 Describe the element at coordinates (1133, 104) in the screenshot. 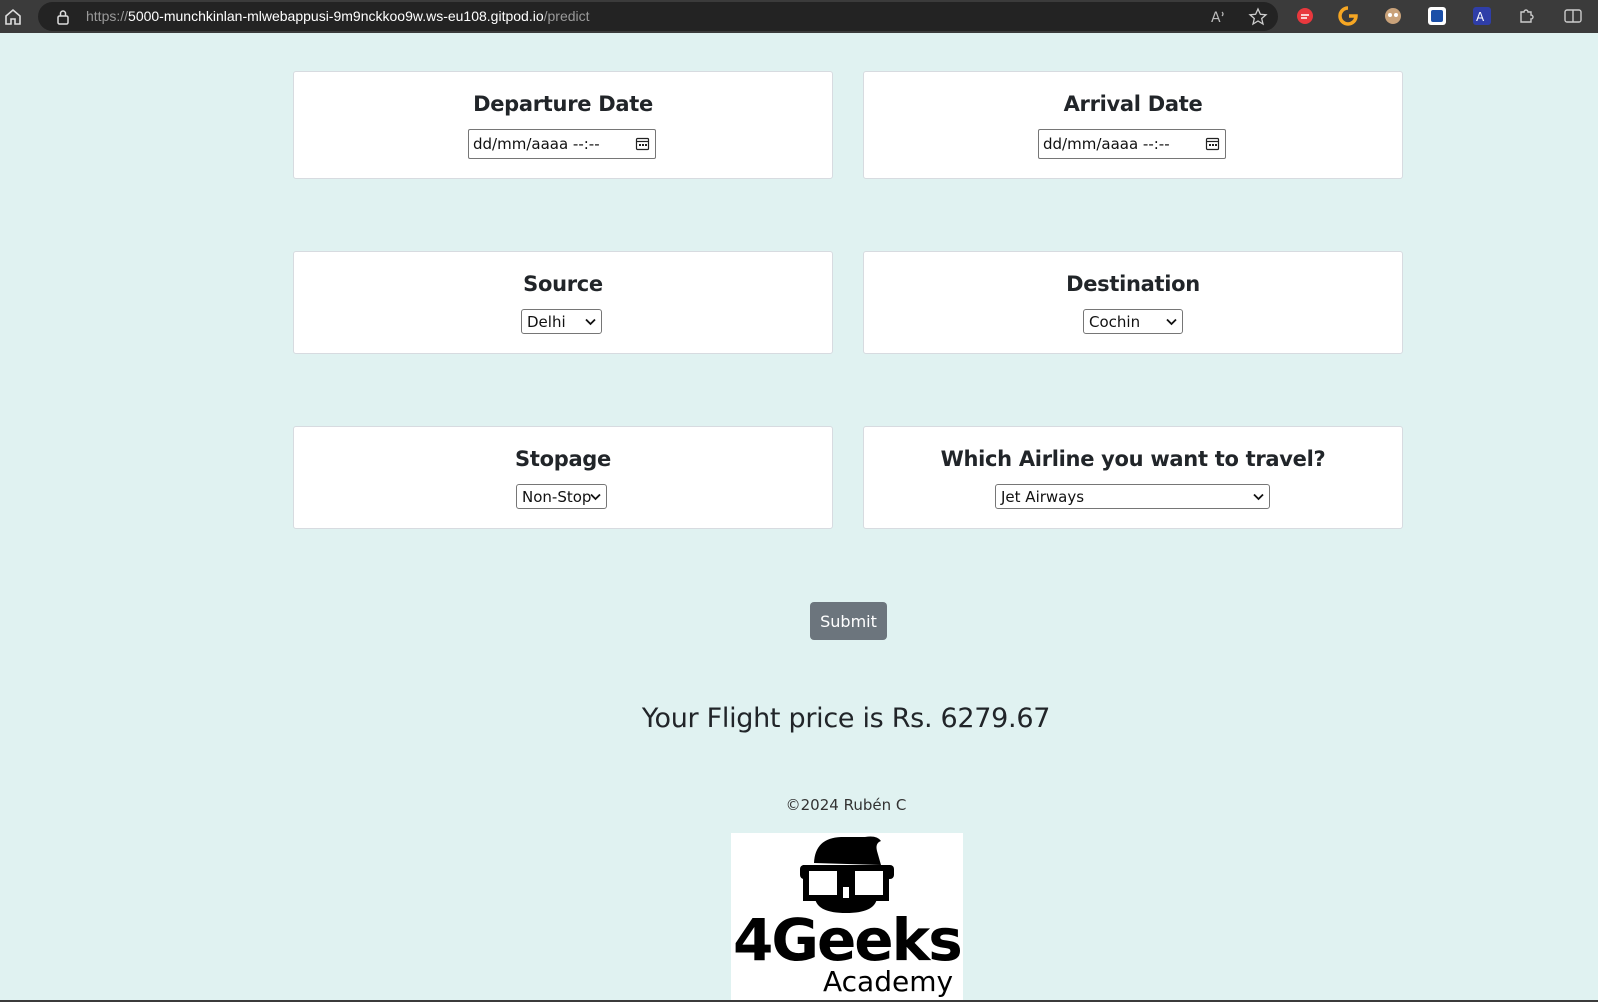

I see `arrival-date-label: Arrival Date` at that location.